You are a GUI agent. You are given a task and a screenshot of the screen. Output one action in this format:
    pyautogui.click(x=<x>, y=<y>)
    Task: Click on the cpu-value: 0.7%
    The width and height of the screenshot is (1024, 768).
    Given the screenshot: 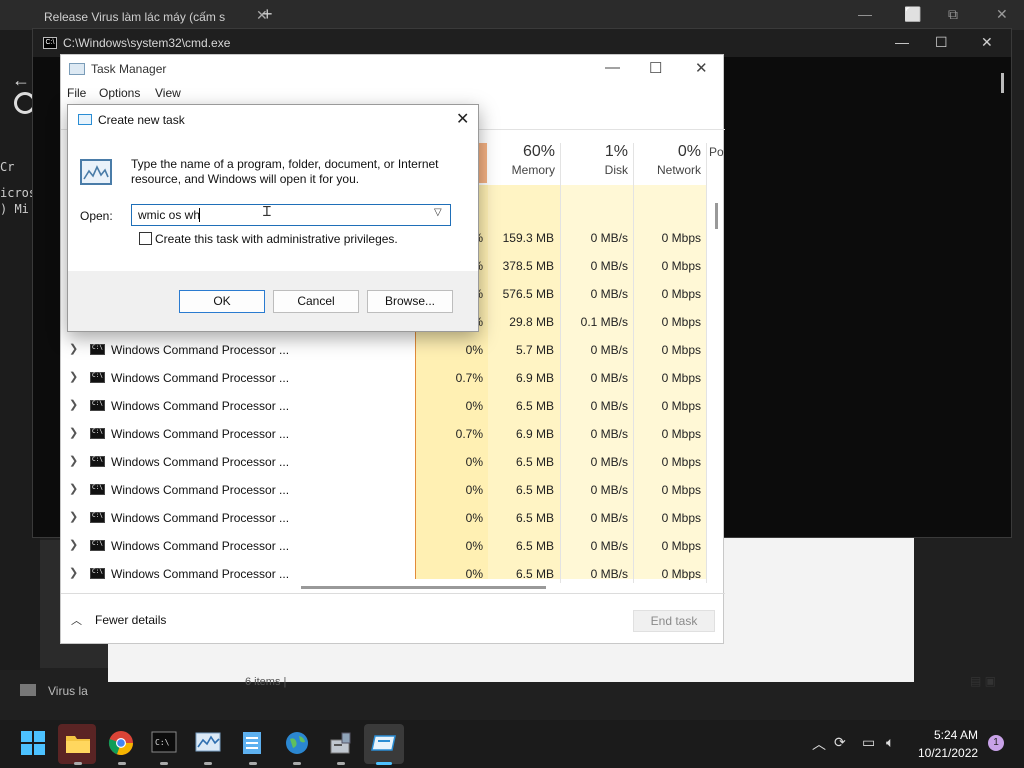 What is the action you would take?
    pyautogui.click(x=469, y=378)
    